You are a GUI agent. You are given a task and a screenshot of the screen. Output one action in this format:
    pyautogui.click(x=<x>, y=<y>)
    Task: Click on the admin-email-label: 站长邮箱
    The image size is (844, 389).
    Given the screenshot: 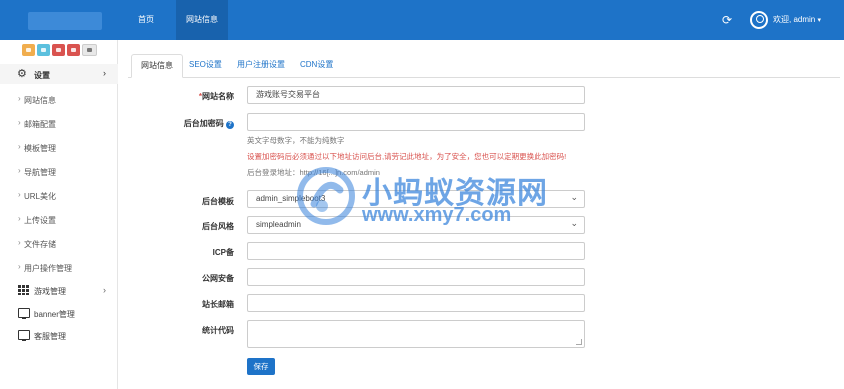 What is the action you would take?
    pyautogui.click(x=218, y=304)
    